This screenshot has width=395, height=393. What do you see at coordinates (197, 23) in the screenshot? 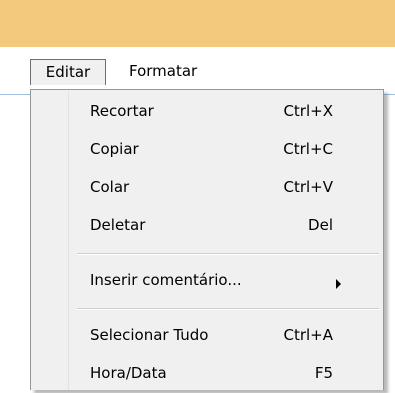
I see `window-titlebar` at bounding box center [197, 23].